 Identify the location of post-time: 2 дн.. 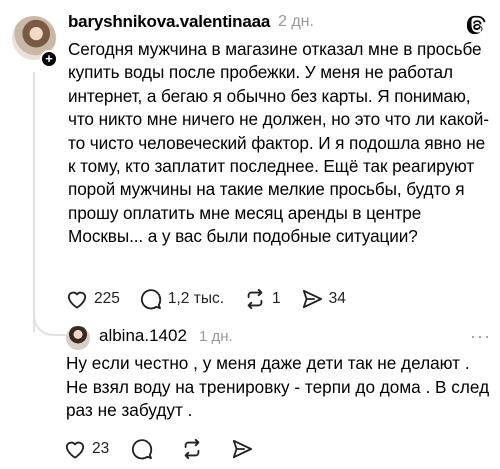
(296, 21).